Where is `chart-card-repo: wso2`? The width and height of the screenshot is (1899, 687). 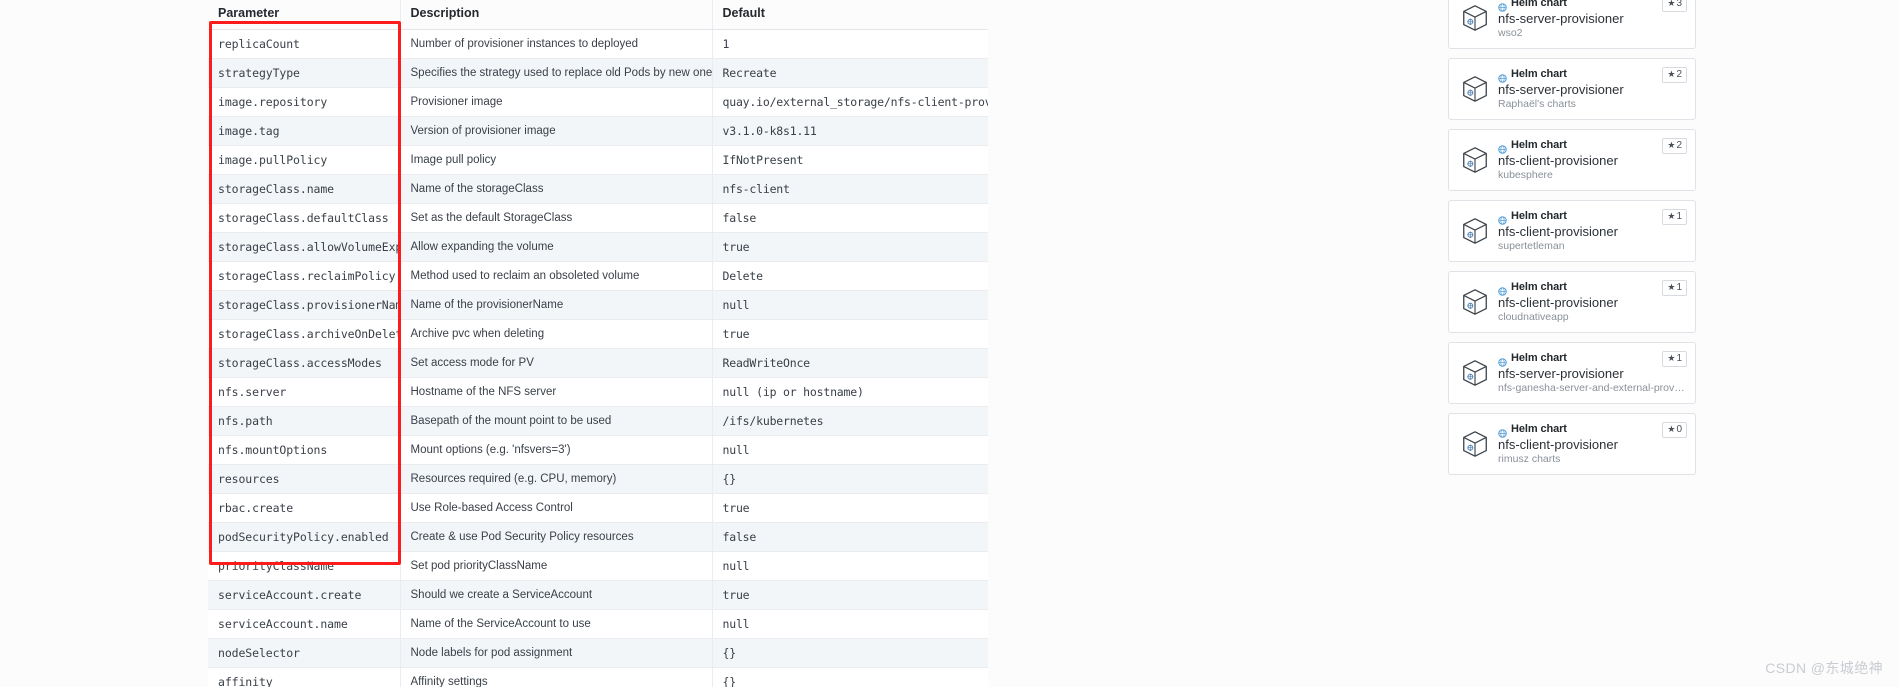 chart-card-repo: wso2 is located at coordinates (1510, 32).